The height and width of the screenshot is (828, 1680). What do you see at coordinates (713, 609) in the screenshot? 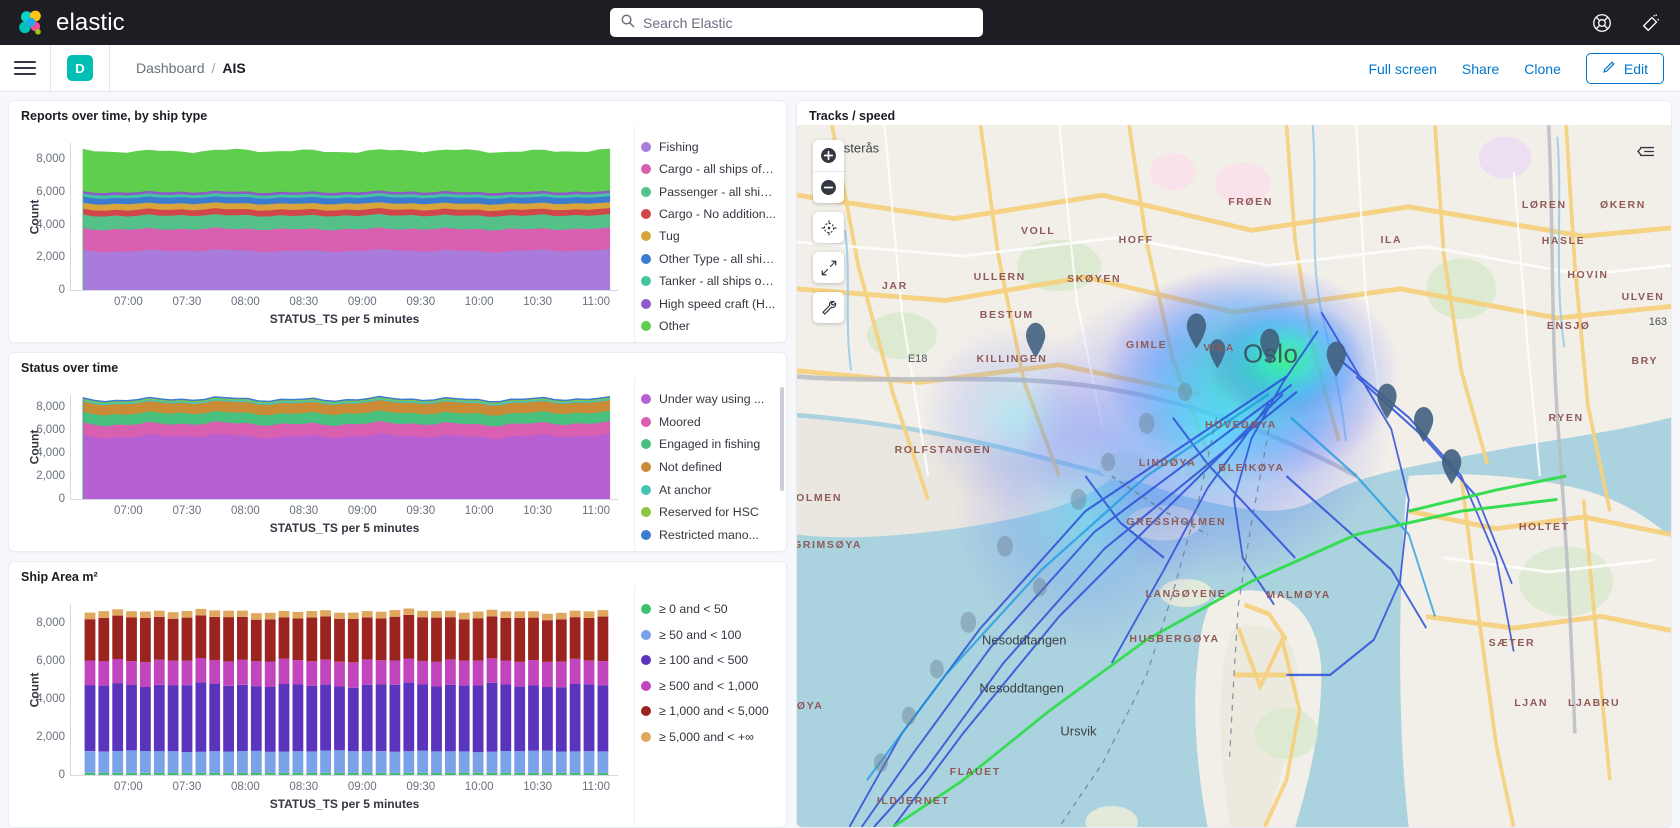
I see `legend-item: ≥ 0 and < 50` at bounding box center [713, 609].